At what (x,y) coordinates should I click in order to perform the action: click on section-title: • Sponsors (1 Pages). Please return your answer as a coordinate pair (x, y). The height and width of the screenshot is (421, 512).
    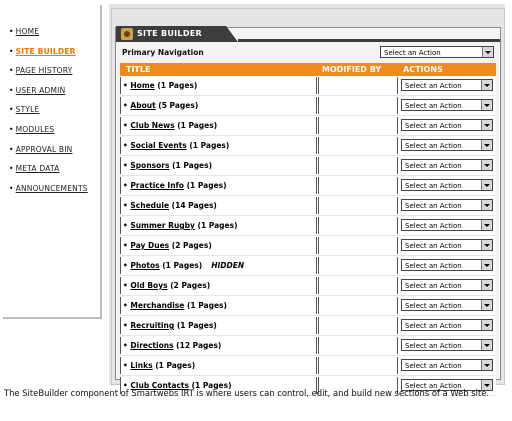
    Looking at the image, I should click on (167, 165).